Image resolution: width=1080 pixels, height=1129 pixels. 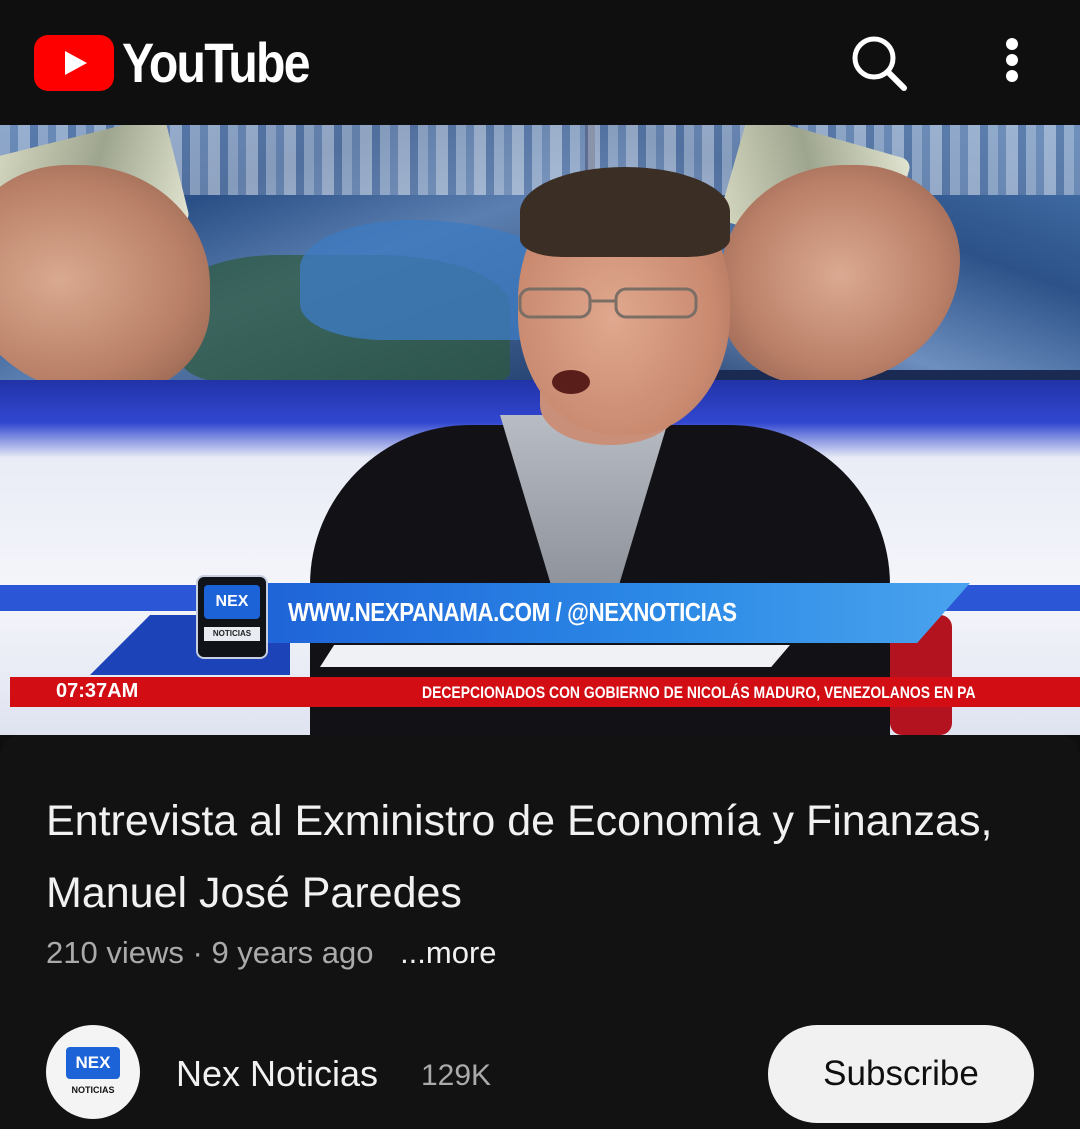 I want to click on glasses-icon, so click(x=608, y=303).